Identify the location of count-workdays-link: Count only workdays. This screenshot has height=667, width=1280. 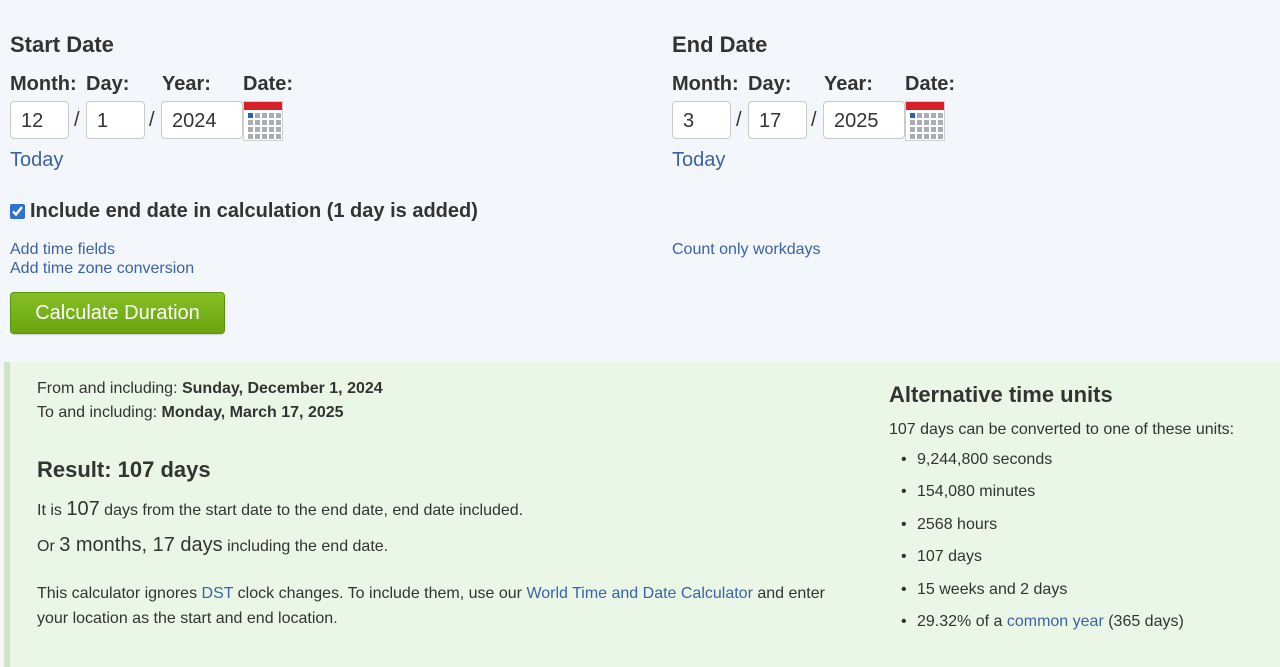
(746, 250).